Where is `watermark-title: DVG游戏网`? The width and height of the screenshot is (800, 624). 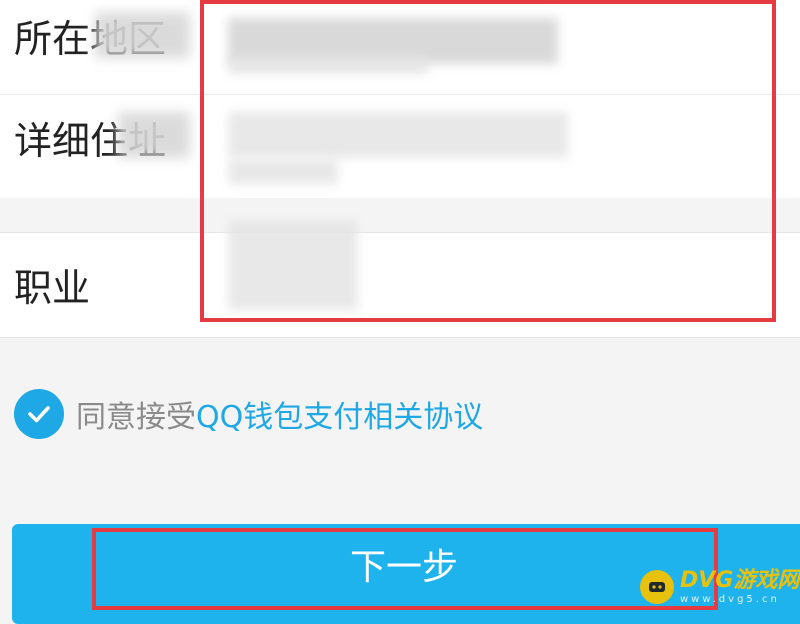
watermark-title: DVG游戏网 is located at coordinates (740, 580).